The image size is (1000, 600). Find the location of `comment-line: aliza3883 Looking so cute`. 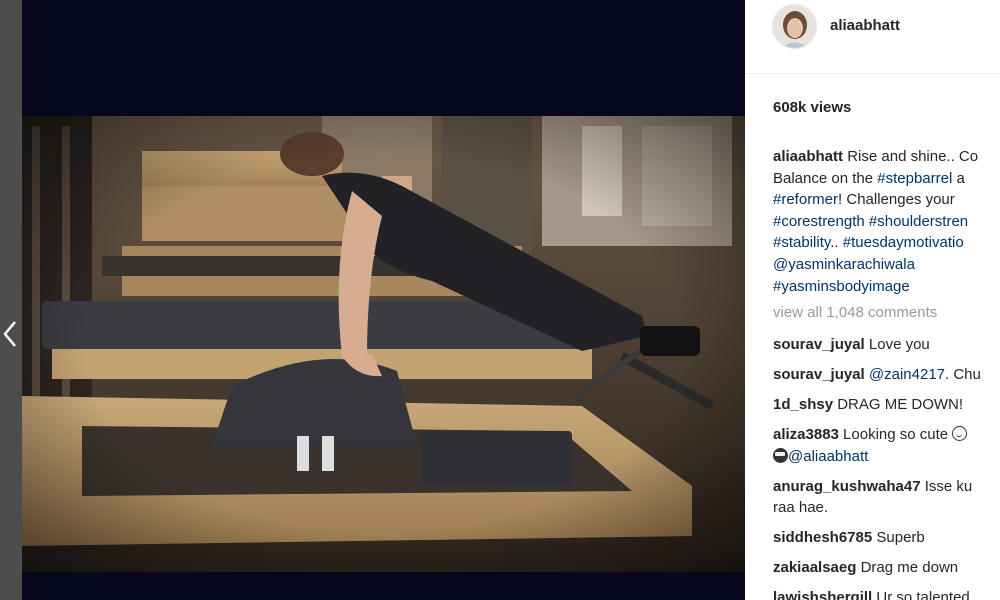

comment-line: aliza3883 Looking so cute is located at coordinates (886, 435).